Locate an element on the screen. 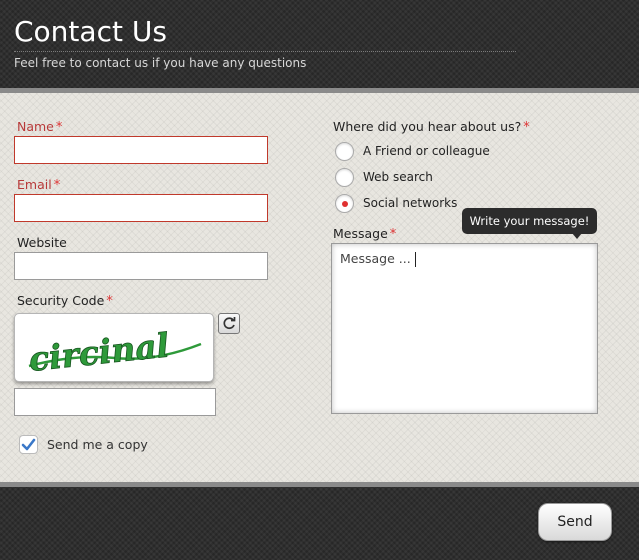 Image resolution: width=639 pixels, height=560 pixels. radio-social-networks is located at coordinates (344, 203).